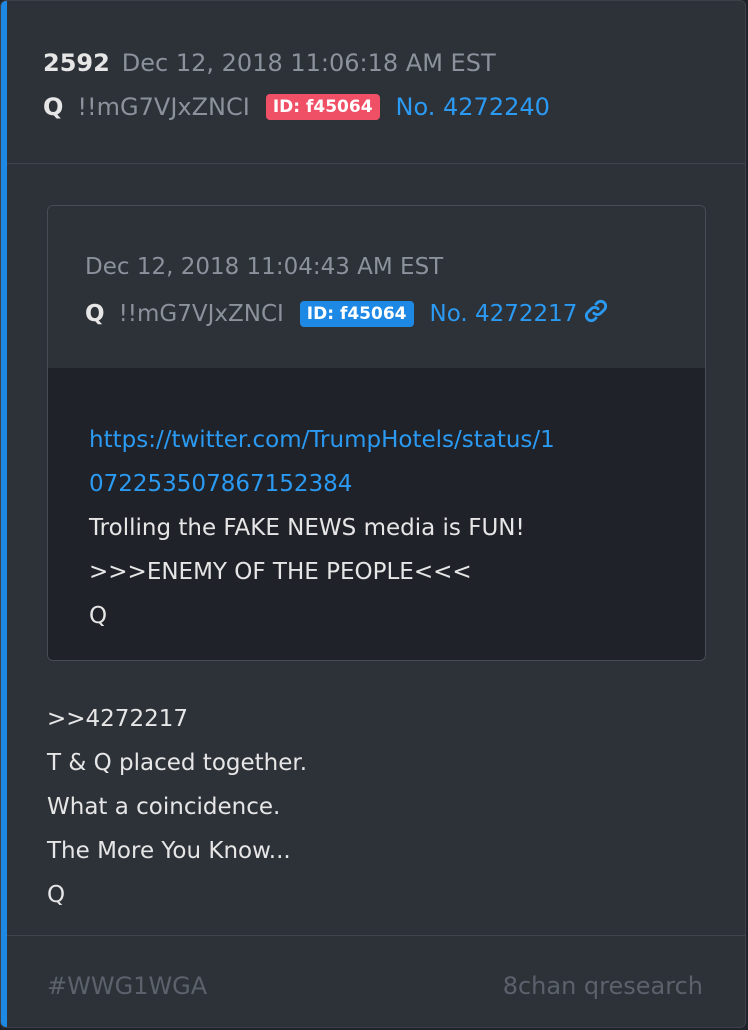 The height and width of the screenshot is (1030, 748). I want to click on post-footer: #WWG1WGA 8chan qresearch, so click(376, 981).